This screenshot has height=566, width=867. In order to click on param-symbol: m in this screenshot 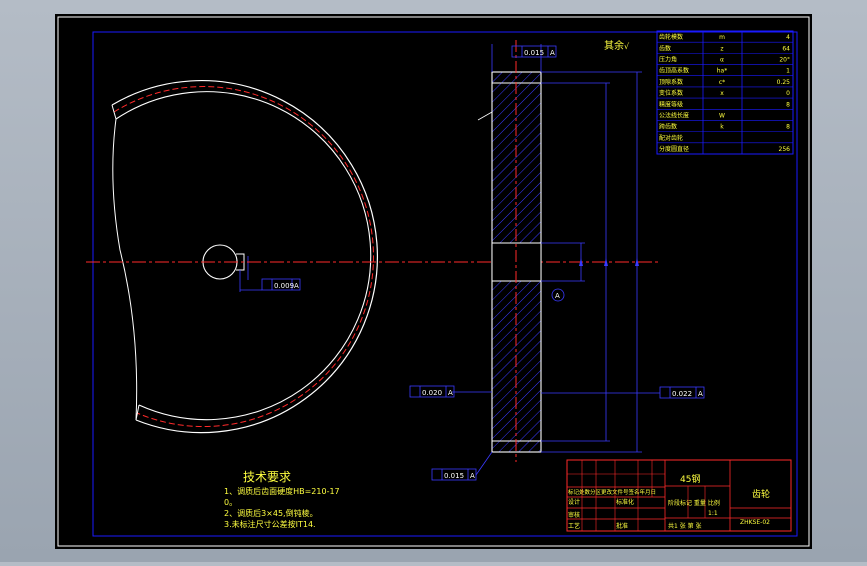, I will do `click(722, 37)`.